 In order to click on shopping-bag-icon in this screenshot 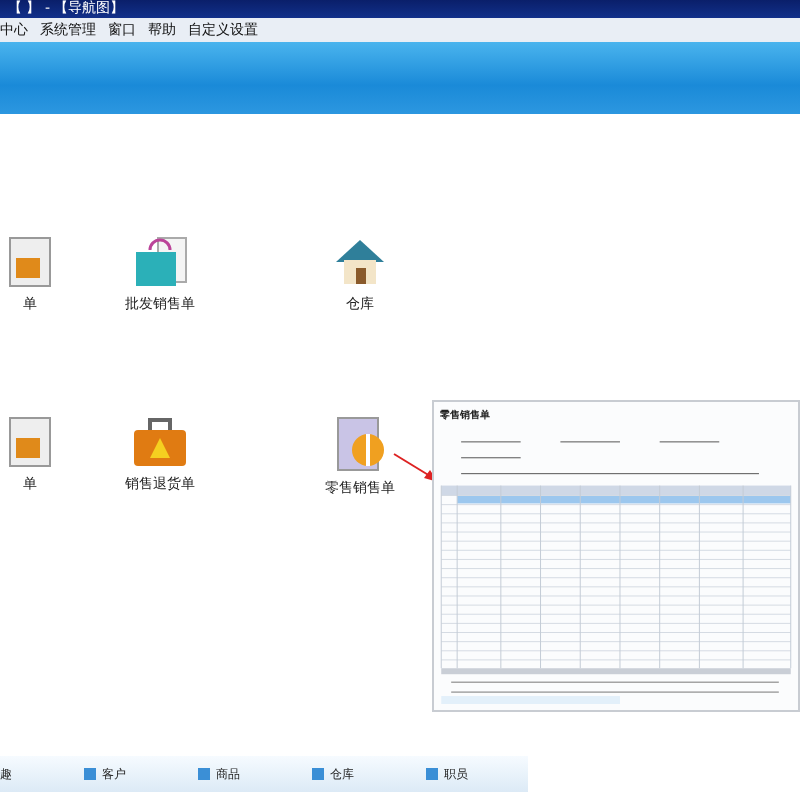, I will do `click(160, 262)`.